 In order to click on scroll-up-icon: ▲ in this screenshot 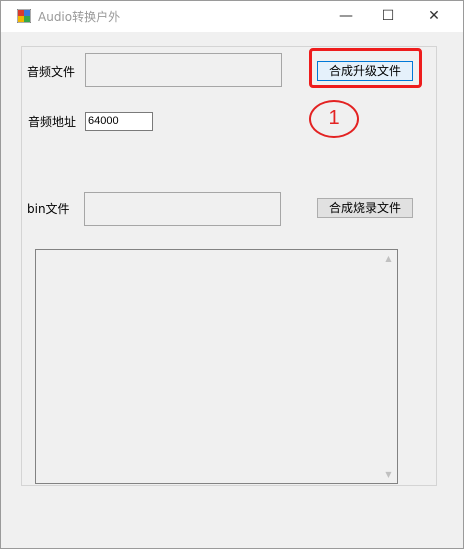, I will do `click(388, 258)`.